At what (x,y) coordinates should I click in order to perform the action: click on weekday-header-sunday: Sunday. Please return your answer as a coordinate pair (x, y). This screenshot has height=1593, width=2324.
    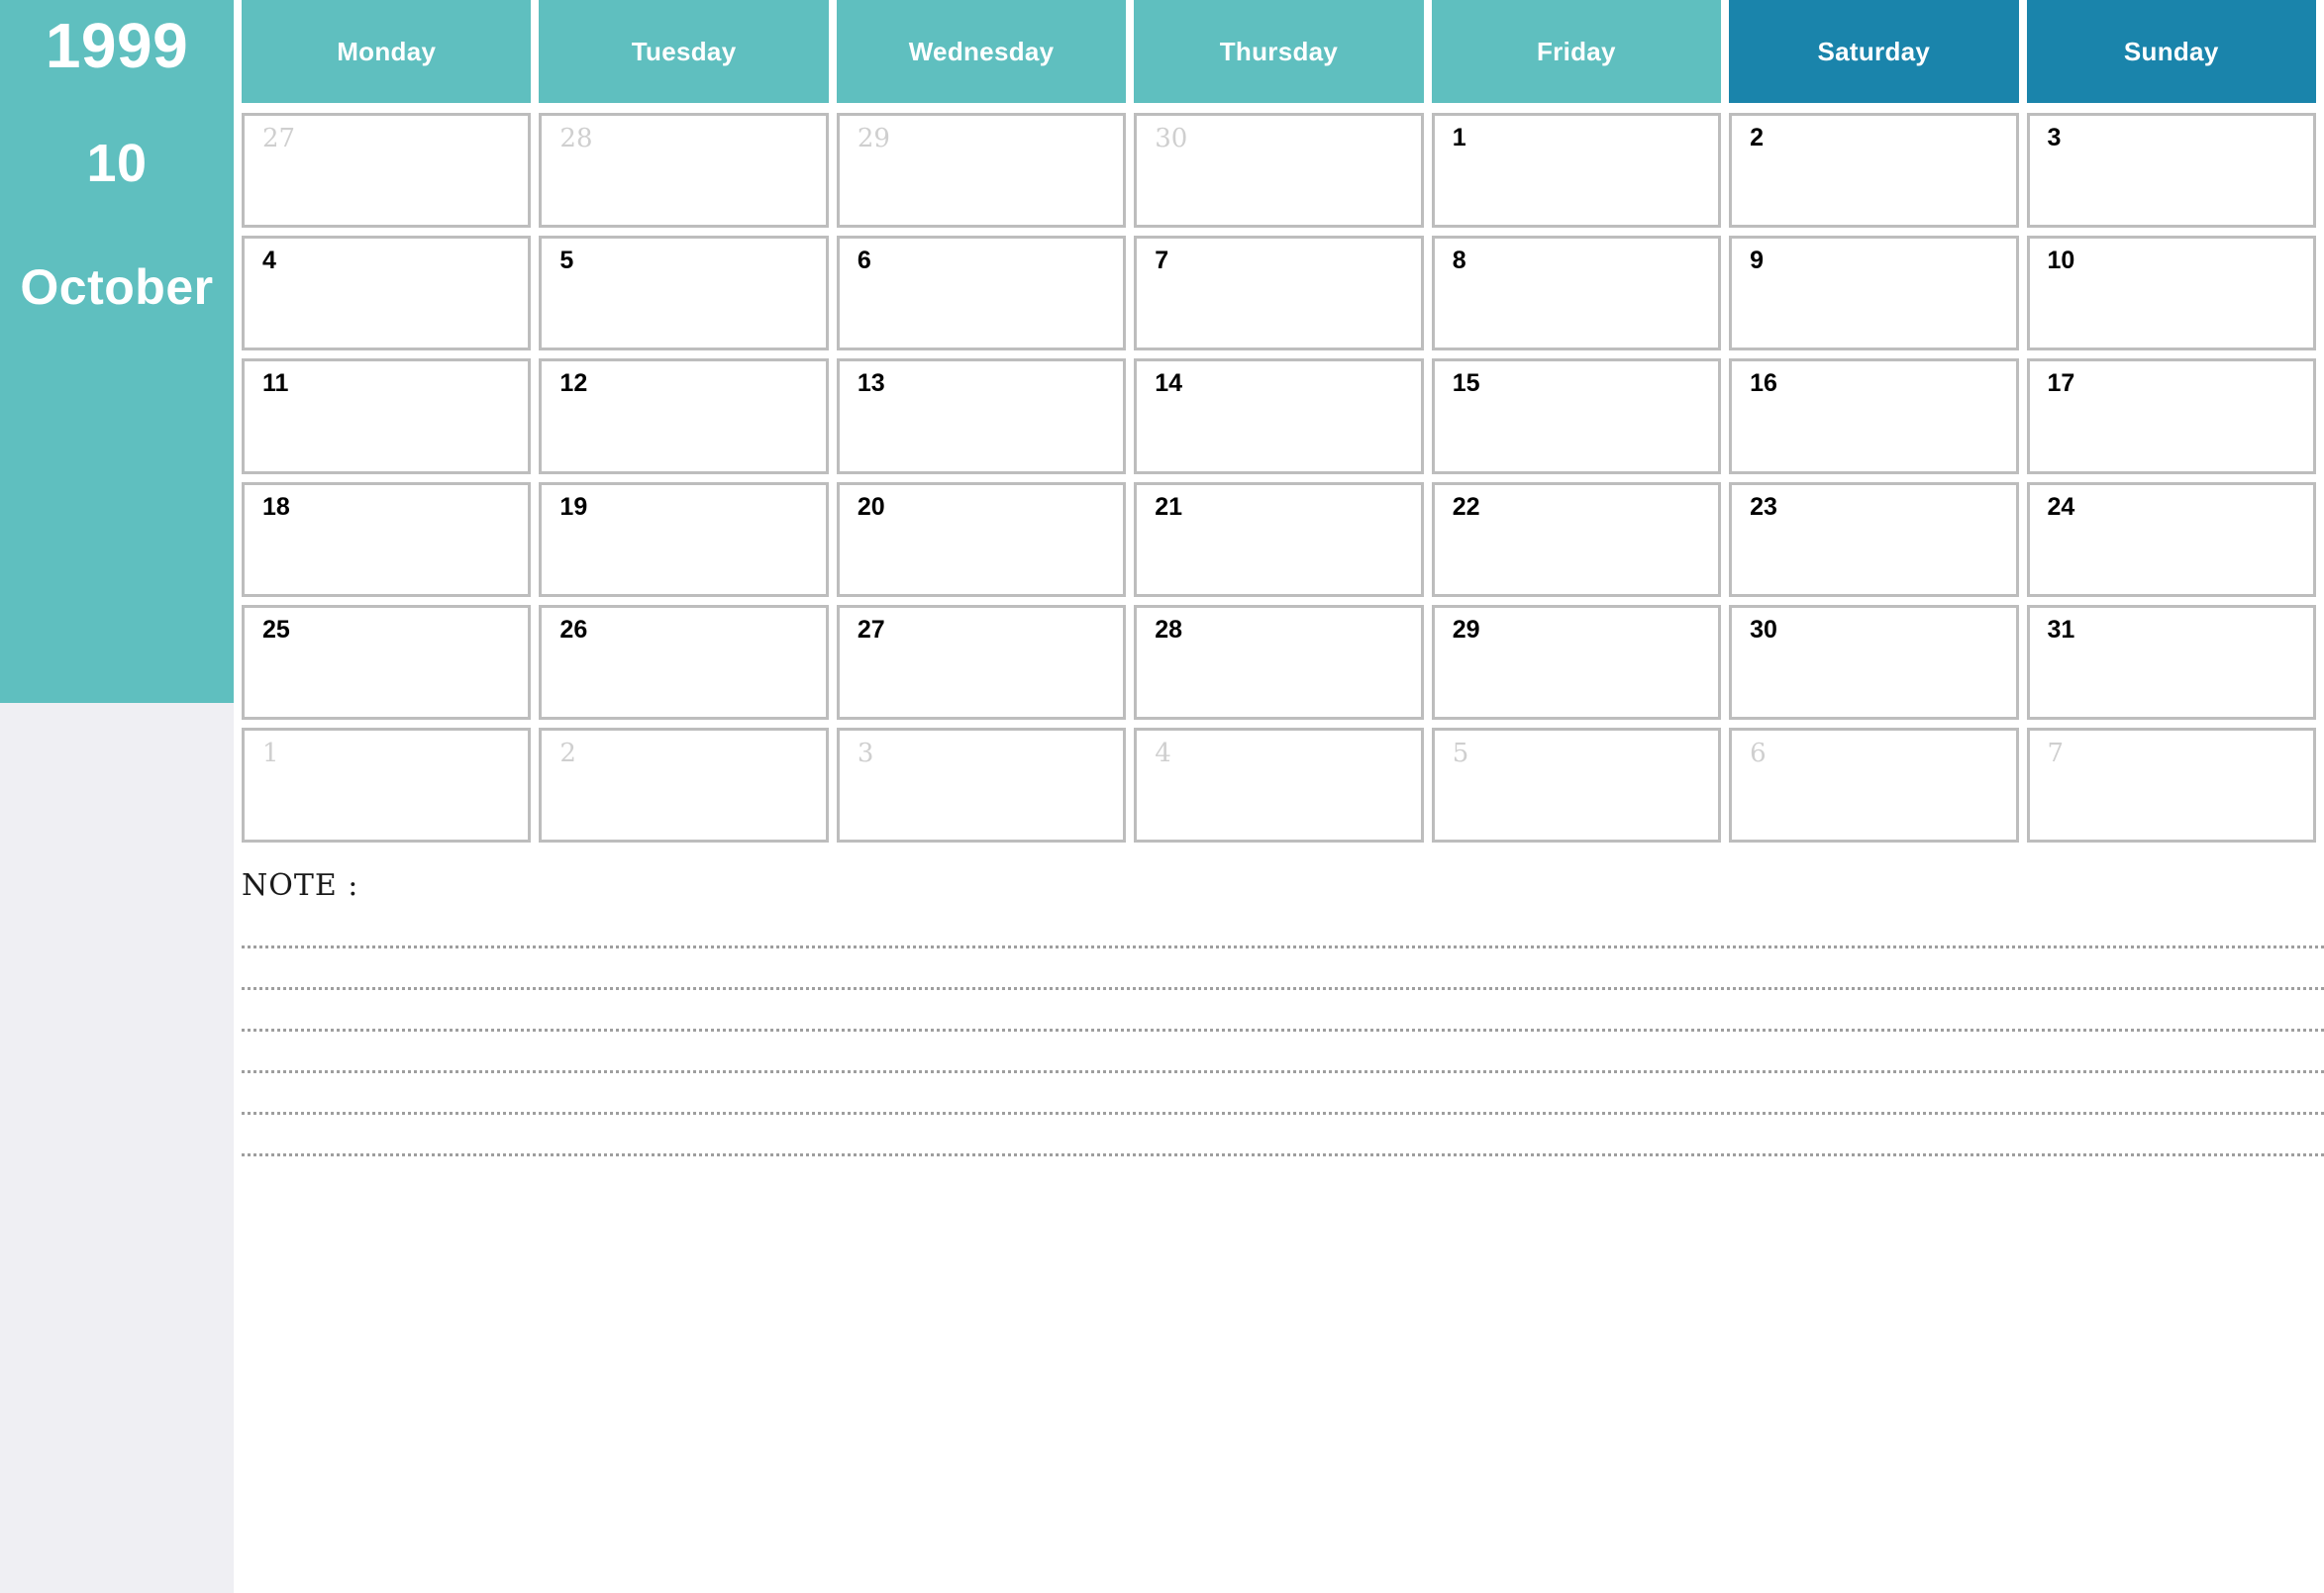
    Looking at the image, I should click on (2171, 51).